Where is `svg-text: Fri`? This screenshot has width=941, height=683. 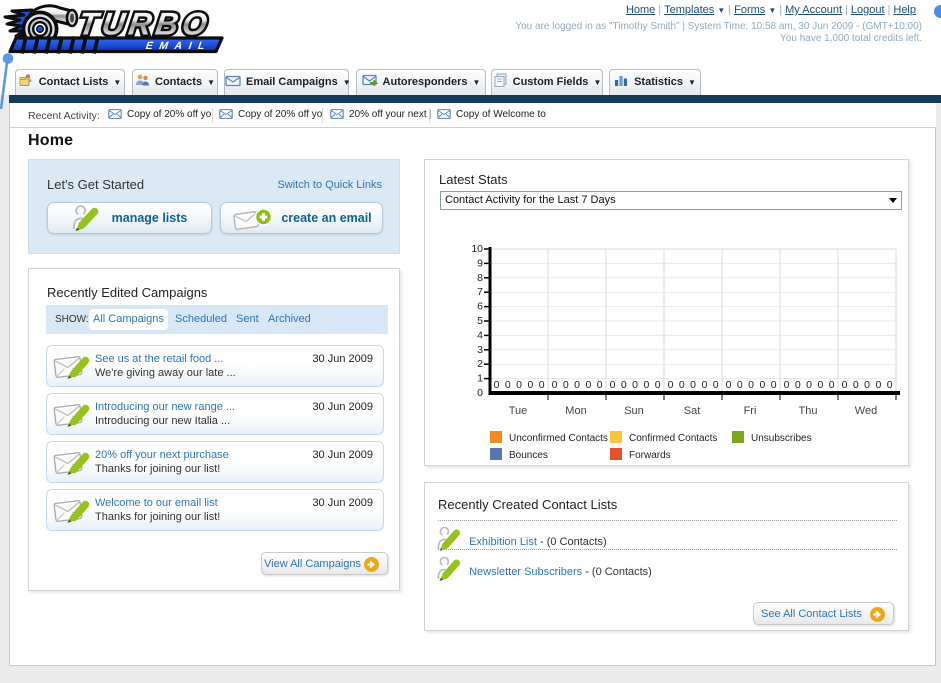 svg-text: Fri is located at coordinates (750, 411).